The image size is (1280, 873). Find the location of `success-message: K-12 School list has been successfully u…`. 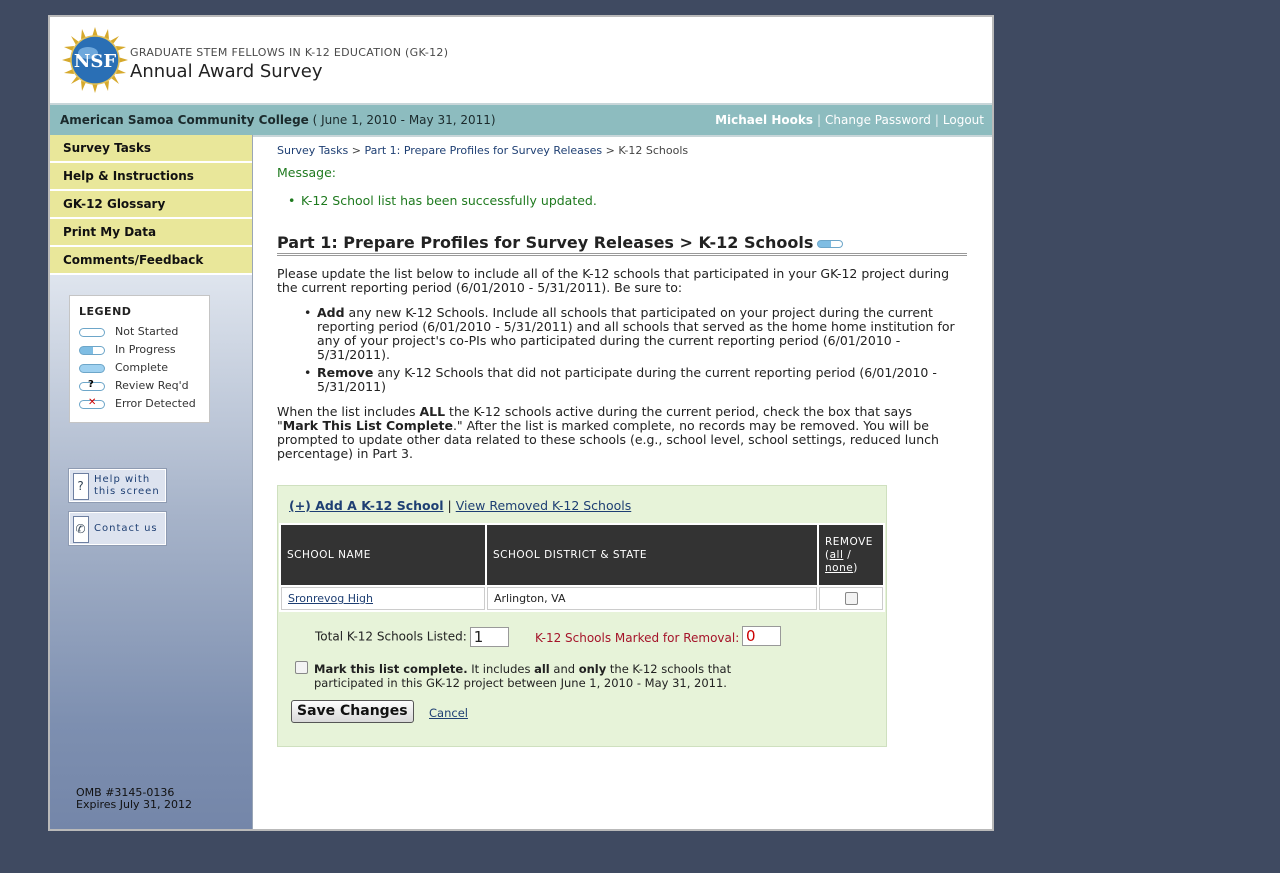

success-message: K-12 School list has been successfully u… is located at coordinates (442, 200).